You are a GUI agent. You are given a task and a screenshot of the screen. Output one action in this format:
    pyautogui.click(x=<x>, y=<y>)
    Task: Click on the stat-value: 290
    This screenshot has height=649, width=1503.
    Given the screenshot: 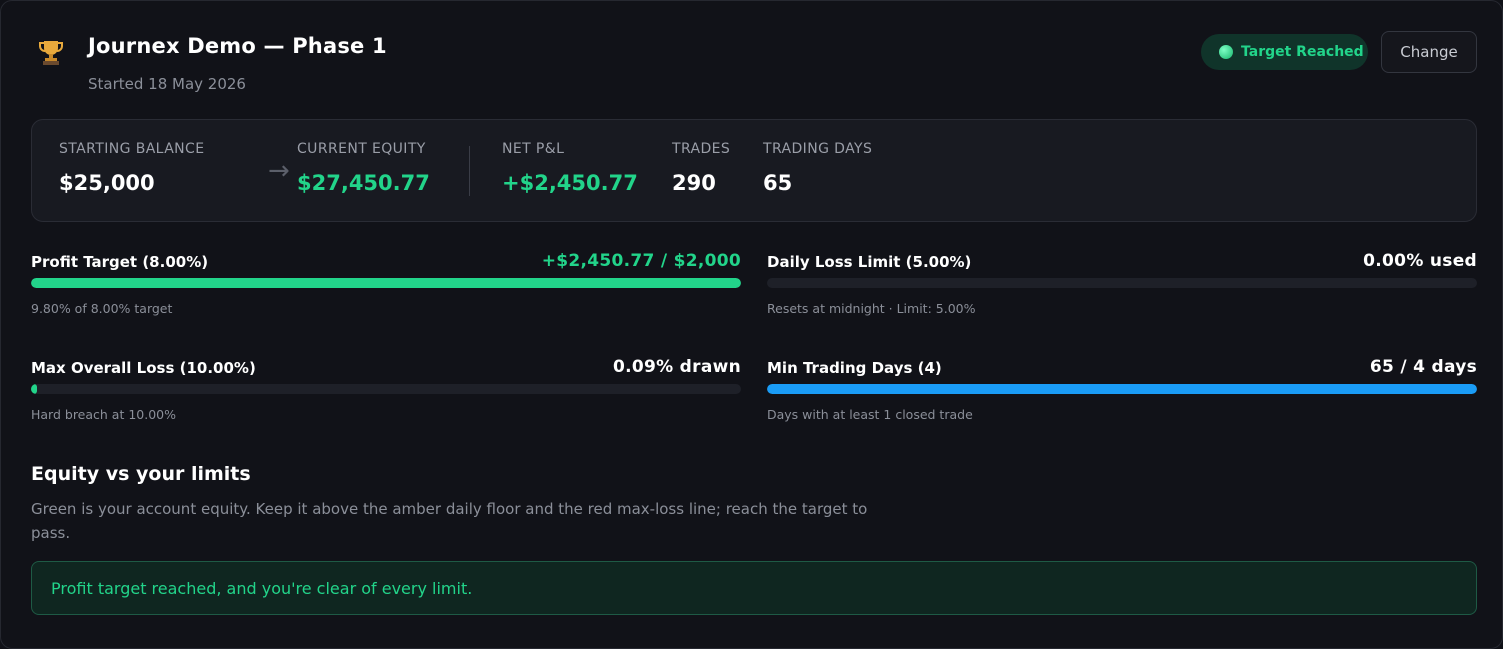 What is the action you would take?
    pyautogui.click(x=694, y=183)
    